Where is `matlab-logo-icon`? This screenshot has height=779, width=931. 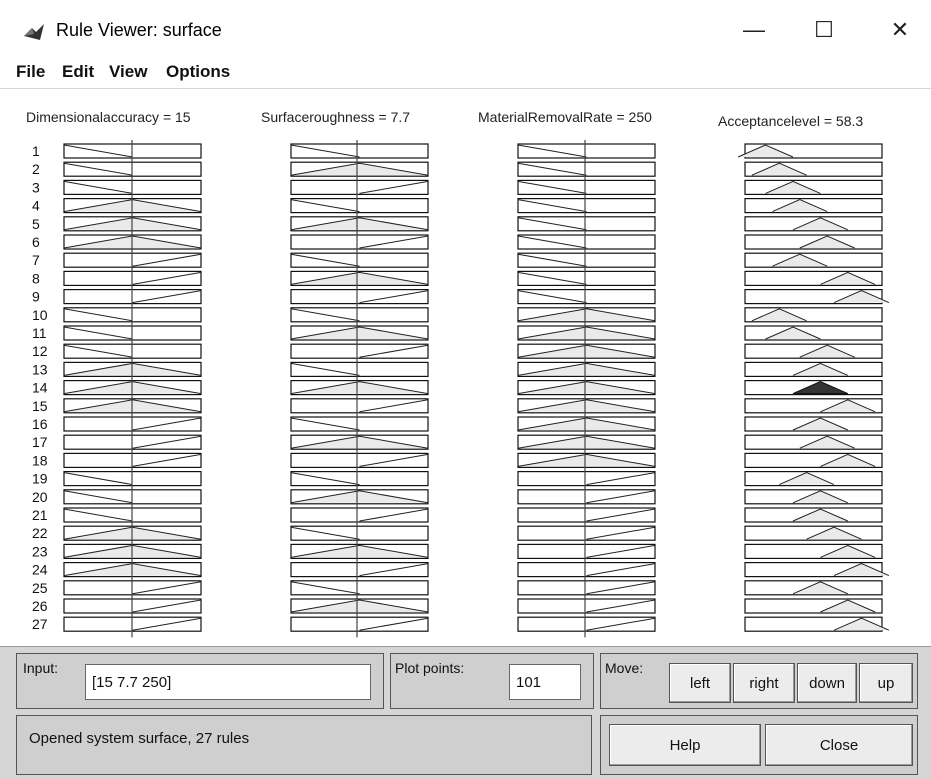 matlab-logo-icon is located at coordinates (34, 32).